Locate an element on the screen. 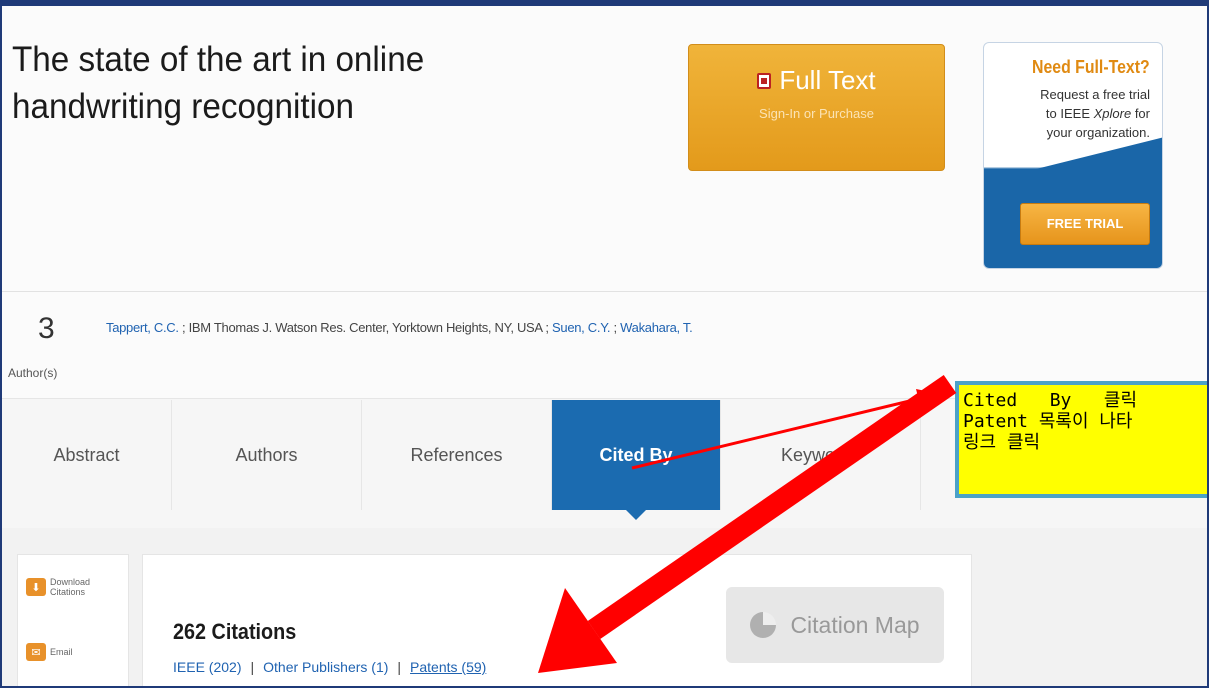 Image resolution: width=1209 pixels, height=688 pixels. ieee-citations-link: IEEE (202) is located at coordinates (207, 667).